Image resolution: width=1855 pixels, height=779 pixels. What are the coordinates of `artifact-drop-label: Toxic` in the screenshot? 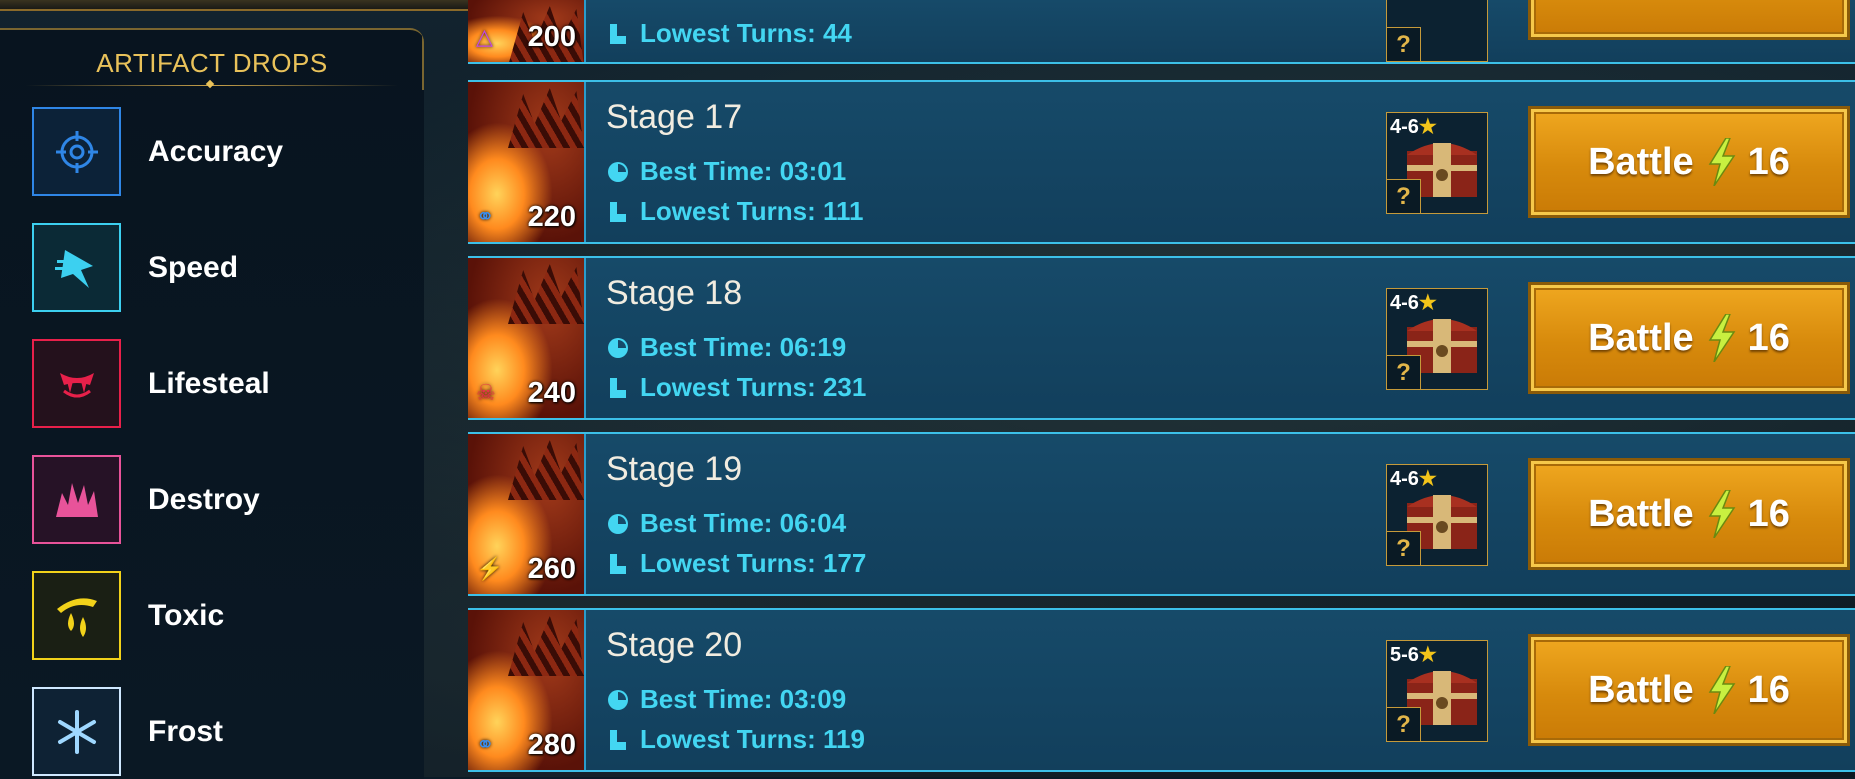 It's located at (186, 615).